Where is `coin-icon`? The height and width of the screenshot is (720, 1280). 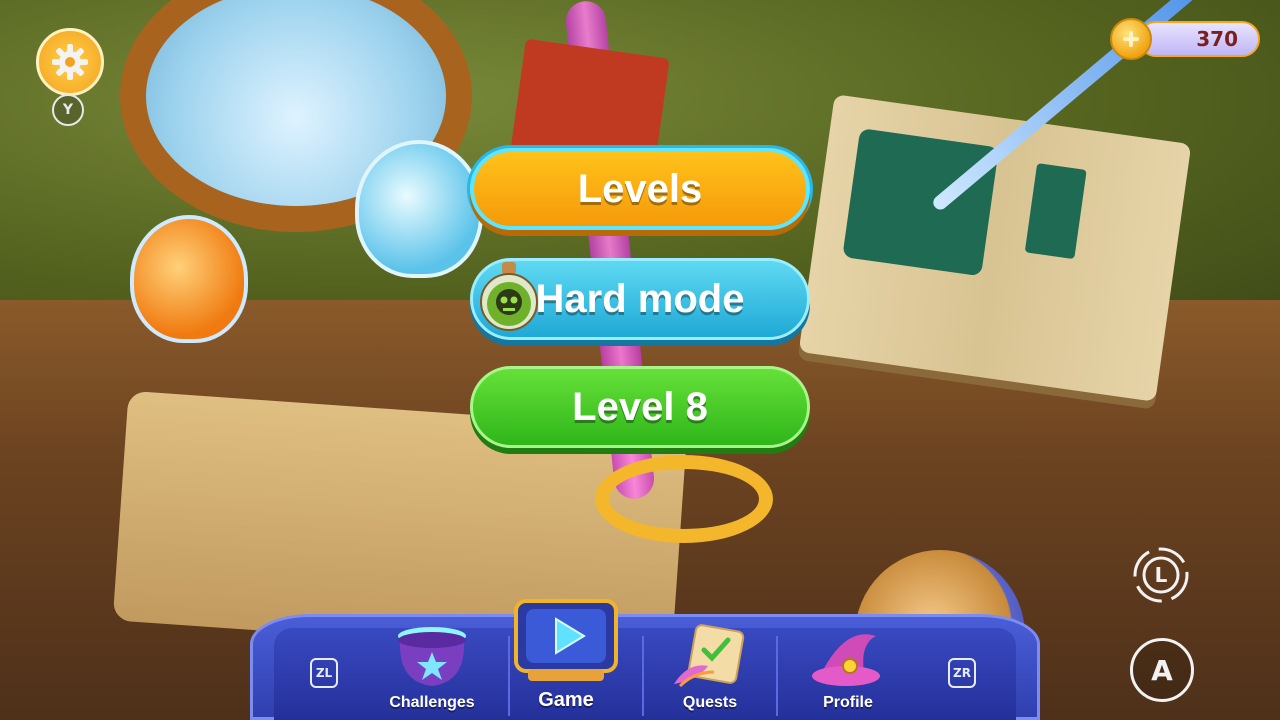 coin-icon is located at coordinates (1131, 39).